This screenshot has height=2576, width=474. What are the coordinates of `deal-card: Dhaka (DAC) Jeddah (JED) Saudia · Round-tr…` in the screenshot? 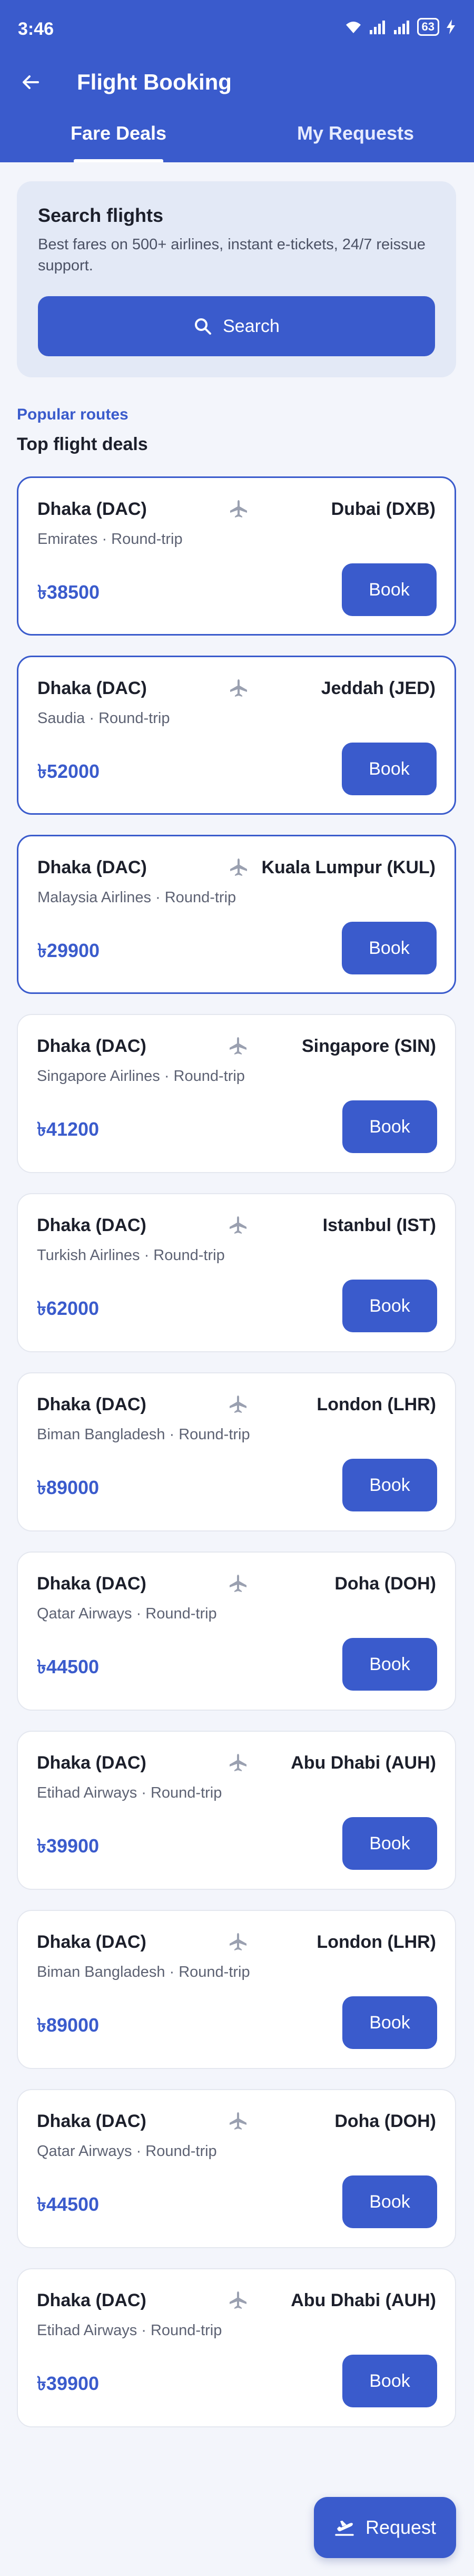 It's located at (236, 735).